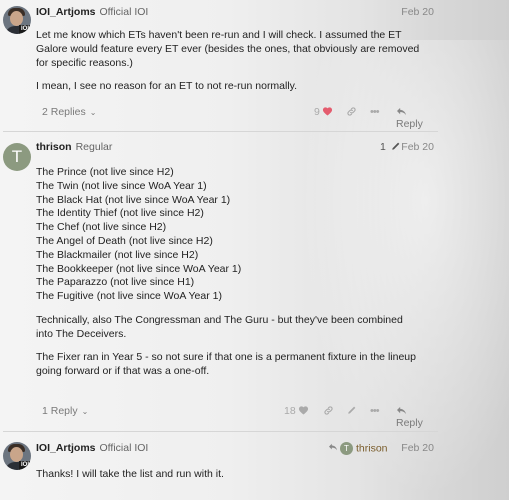 This screenshot has height=500, width=509. I want to click on reply-to-tab: Tthrison, so click(358, 448).